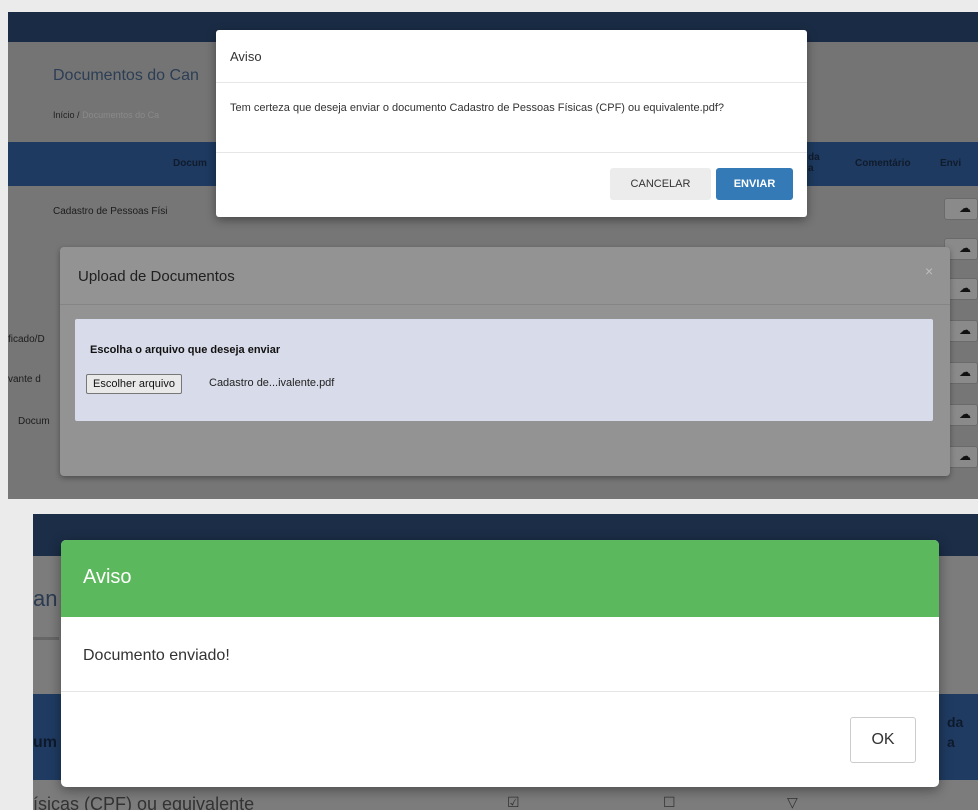 This screenshot has height=810, width=978. Describe the element at coordinates (121, 115) in the screenshot. I see `breadcrumb-current: Documentos do Ca` at that location.